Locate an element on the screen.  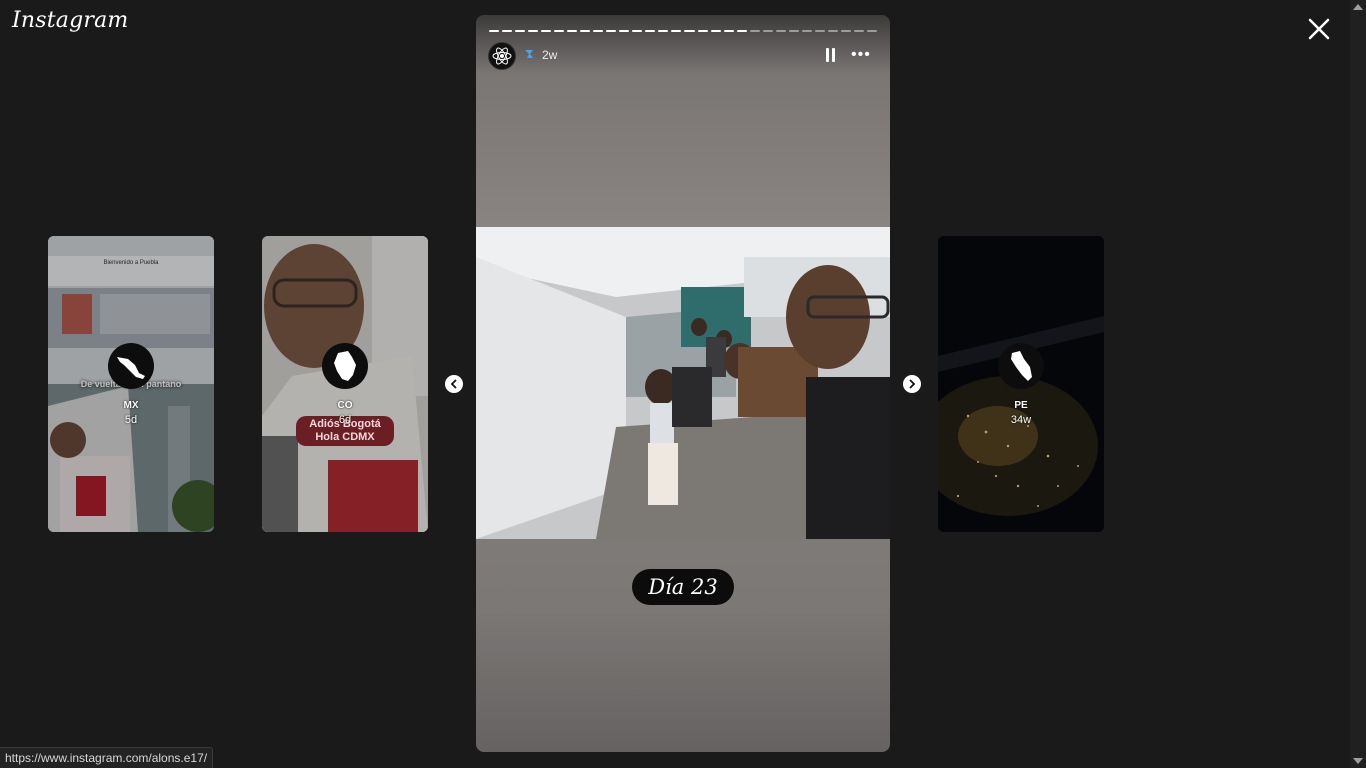
mexico-map-icon is located at coordinates (131, 368).